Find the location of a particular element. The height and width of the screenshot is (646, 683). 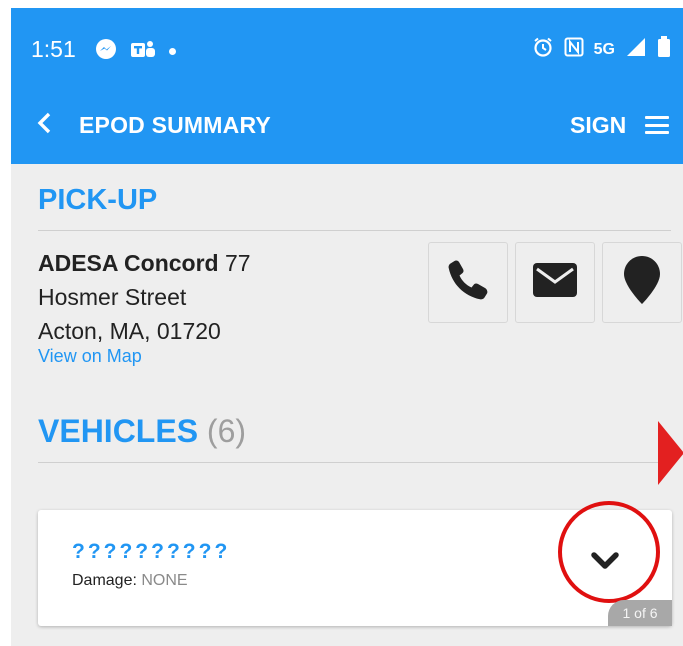

email-icon is located at coordinates (555, 282).